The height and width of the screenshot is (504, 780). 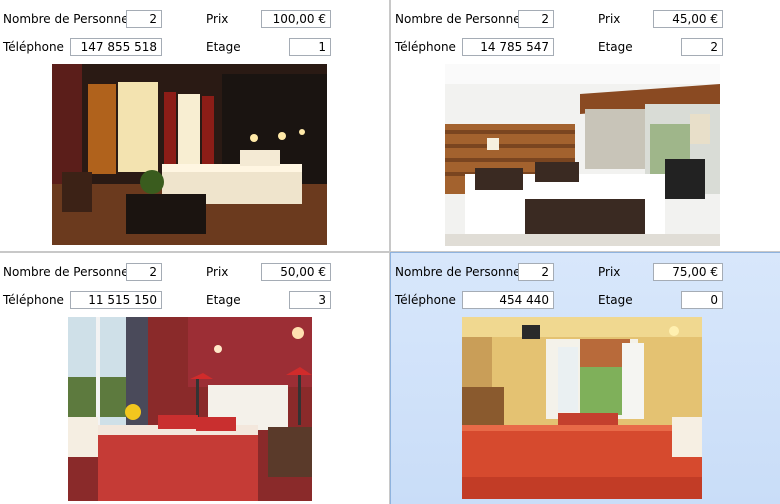 What do you see at coordinates (688, 272) in the screenshot?
I see `price-field: 75,00 €` at bounding box center [688, 272].